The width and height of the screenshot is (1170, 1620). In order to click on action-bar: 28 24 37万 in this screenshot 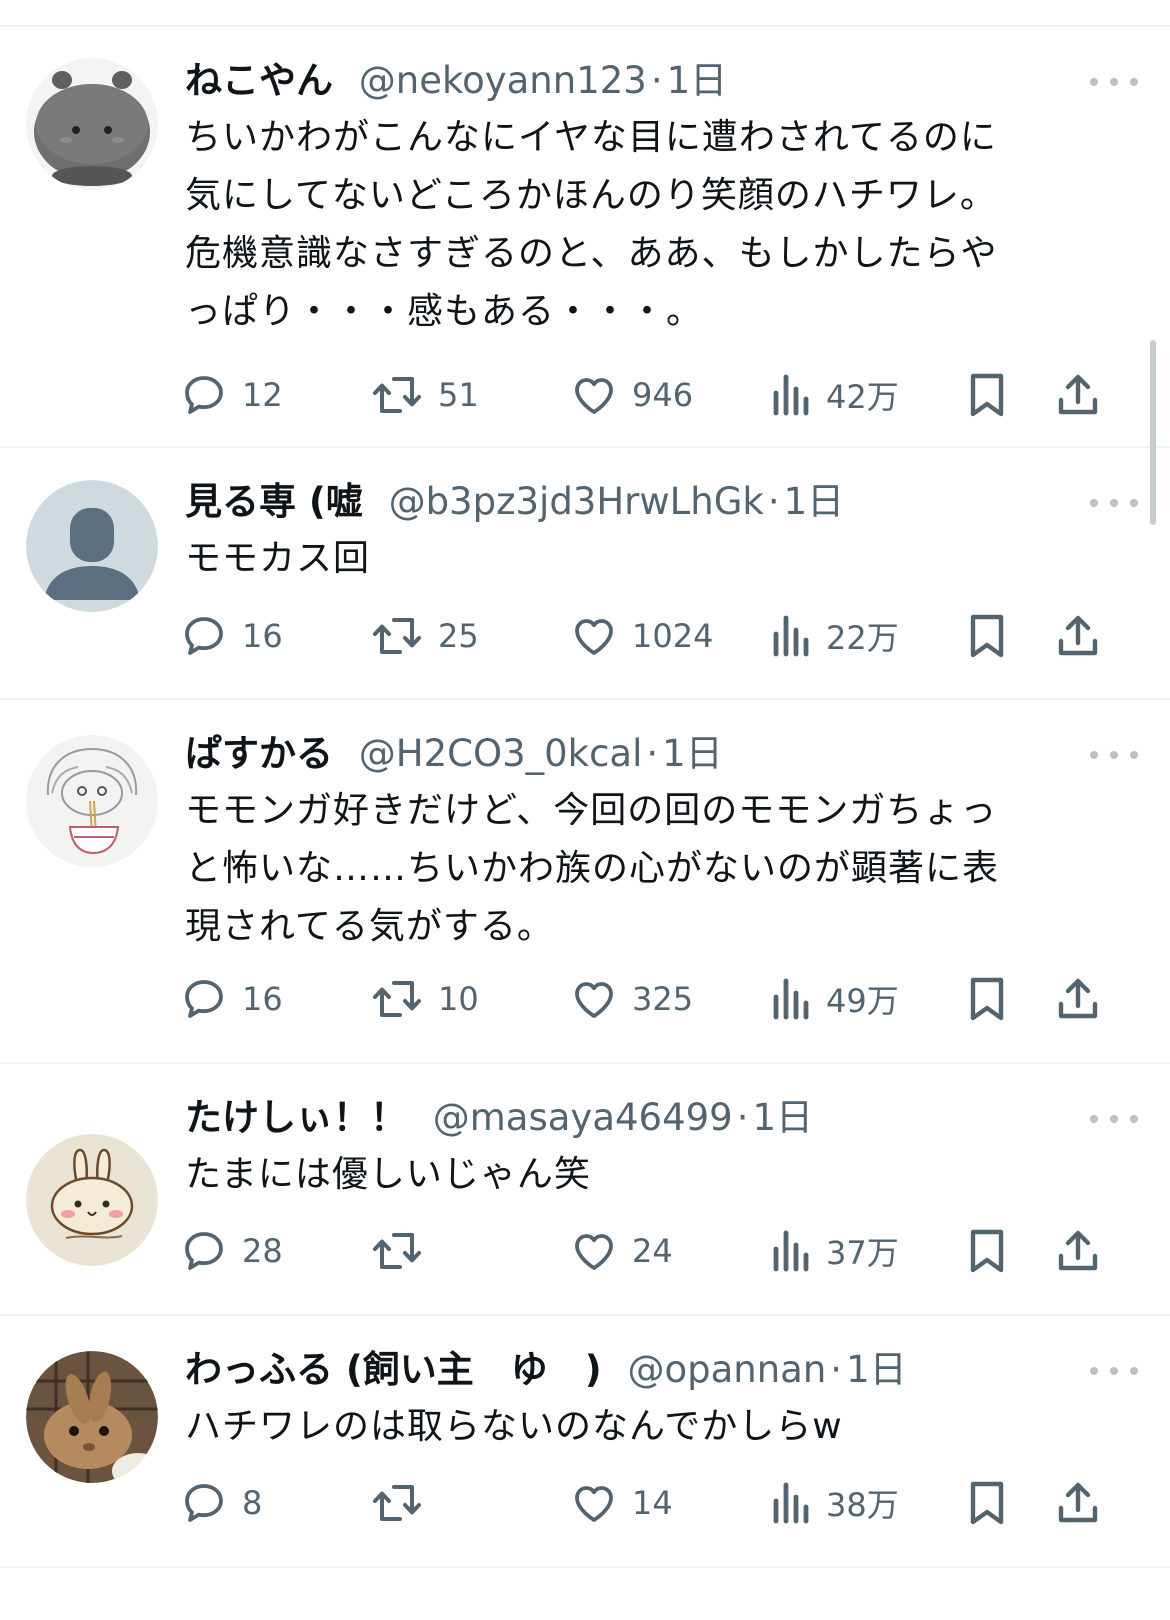, I will do `click(660, 1251)`.